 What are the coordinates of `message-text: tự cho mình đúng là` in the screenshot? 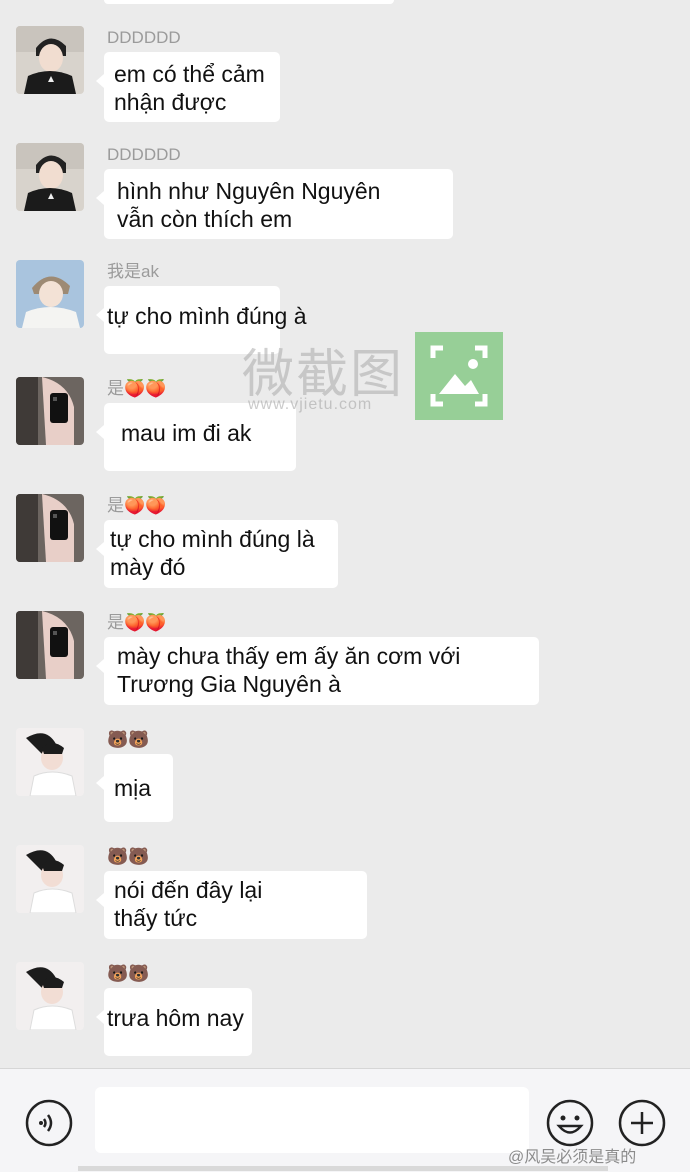 It's located at (212, 539).